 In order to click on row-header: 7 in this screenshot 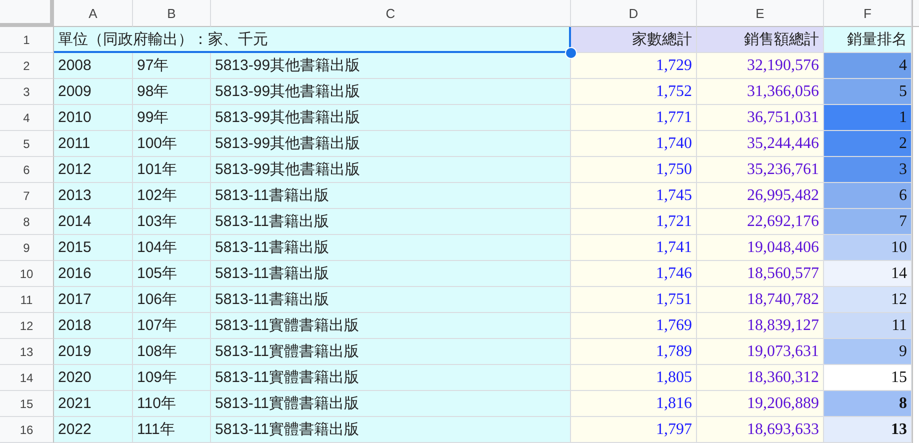, I will do `click(27, 196)`.